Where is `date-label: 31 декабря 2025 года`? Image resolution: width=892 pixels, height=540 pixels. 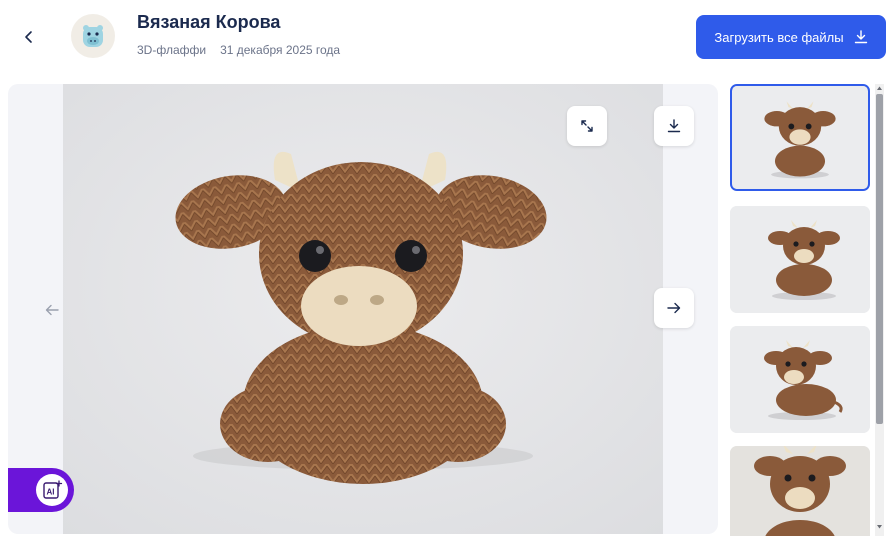
date-label: 31 декабря 2025 года is located at coordinates (280, 50).